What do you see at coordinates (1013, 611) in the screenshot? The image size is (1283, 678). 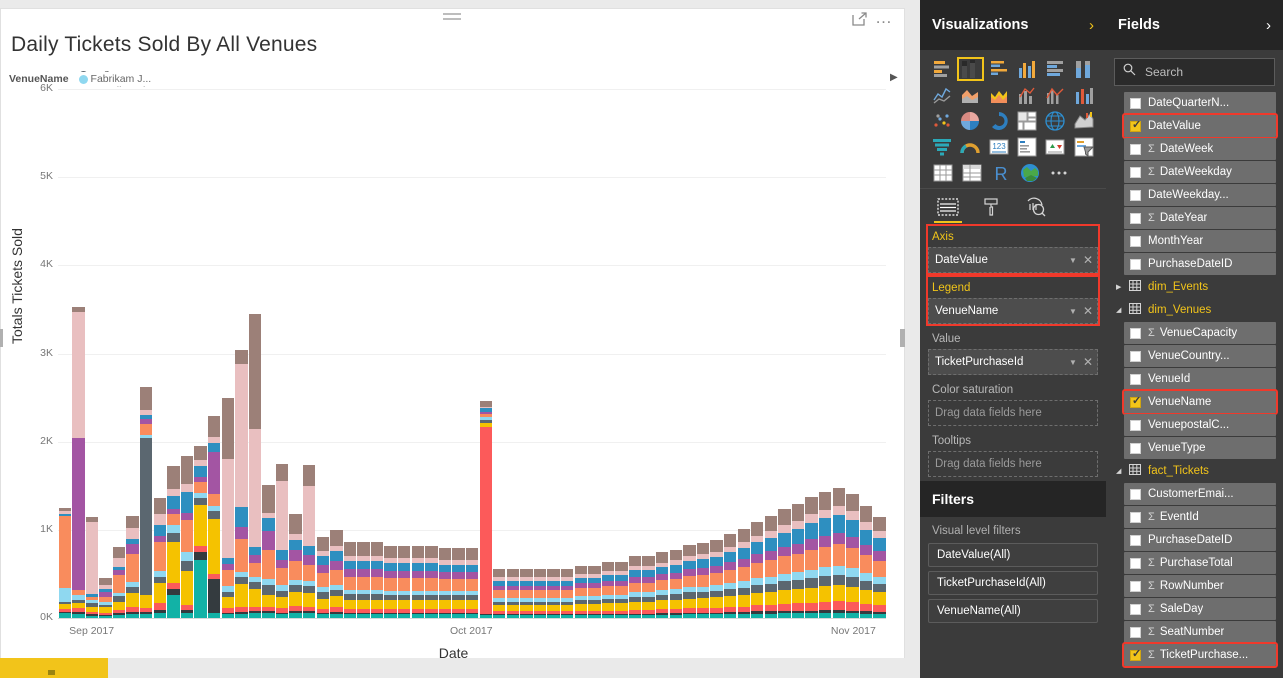 I see `filter-card: VenueName(All)` at bounding box center [1013, 611].